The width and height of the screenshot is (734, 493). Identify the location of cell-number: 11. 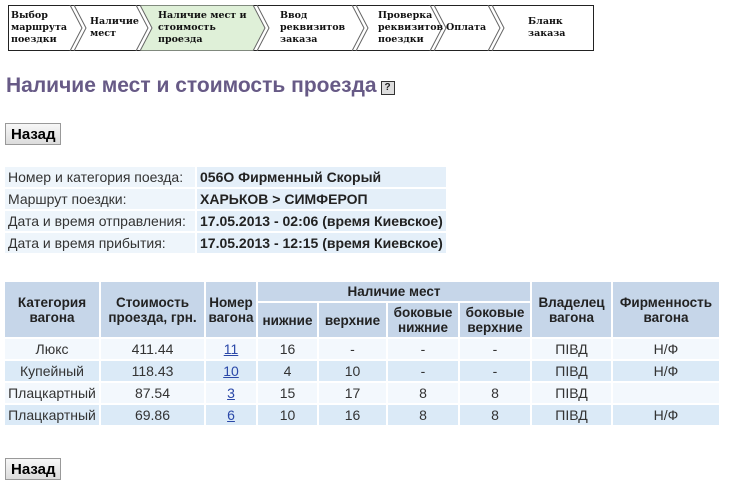
(231, 349).